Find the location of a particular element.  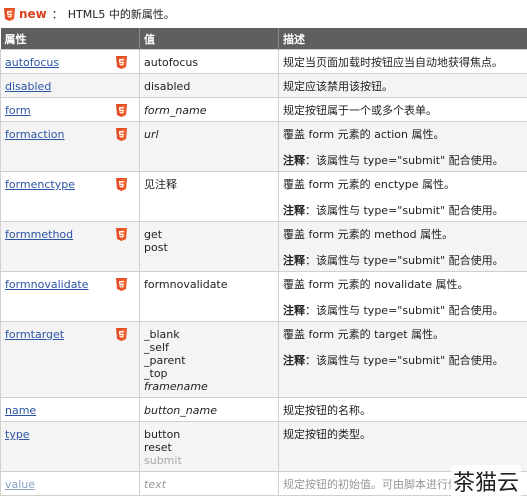

attribute-link: formtarget is located at coordinates (34, 334).